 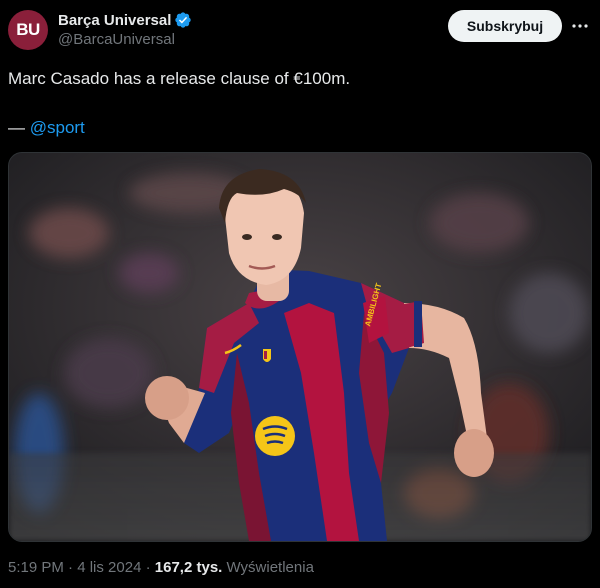 I want to click on author-handle: @BarcaUniversal, so click(x=125, y=39).